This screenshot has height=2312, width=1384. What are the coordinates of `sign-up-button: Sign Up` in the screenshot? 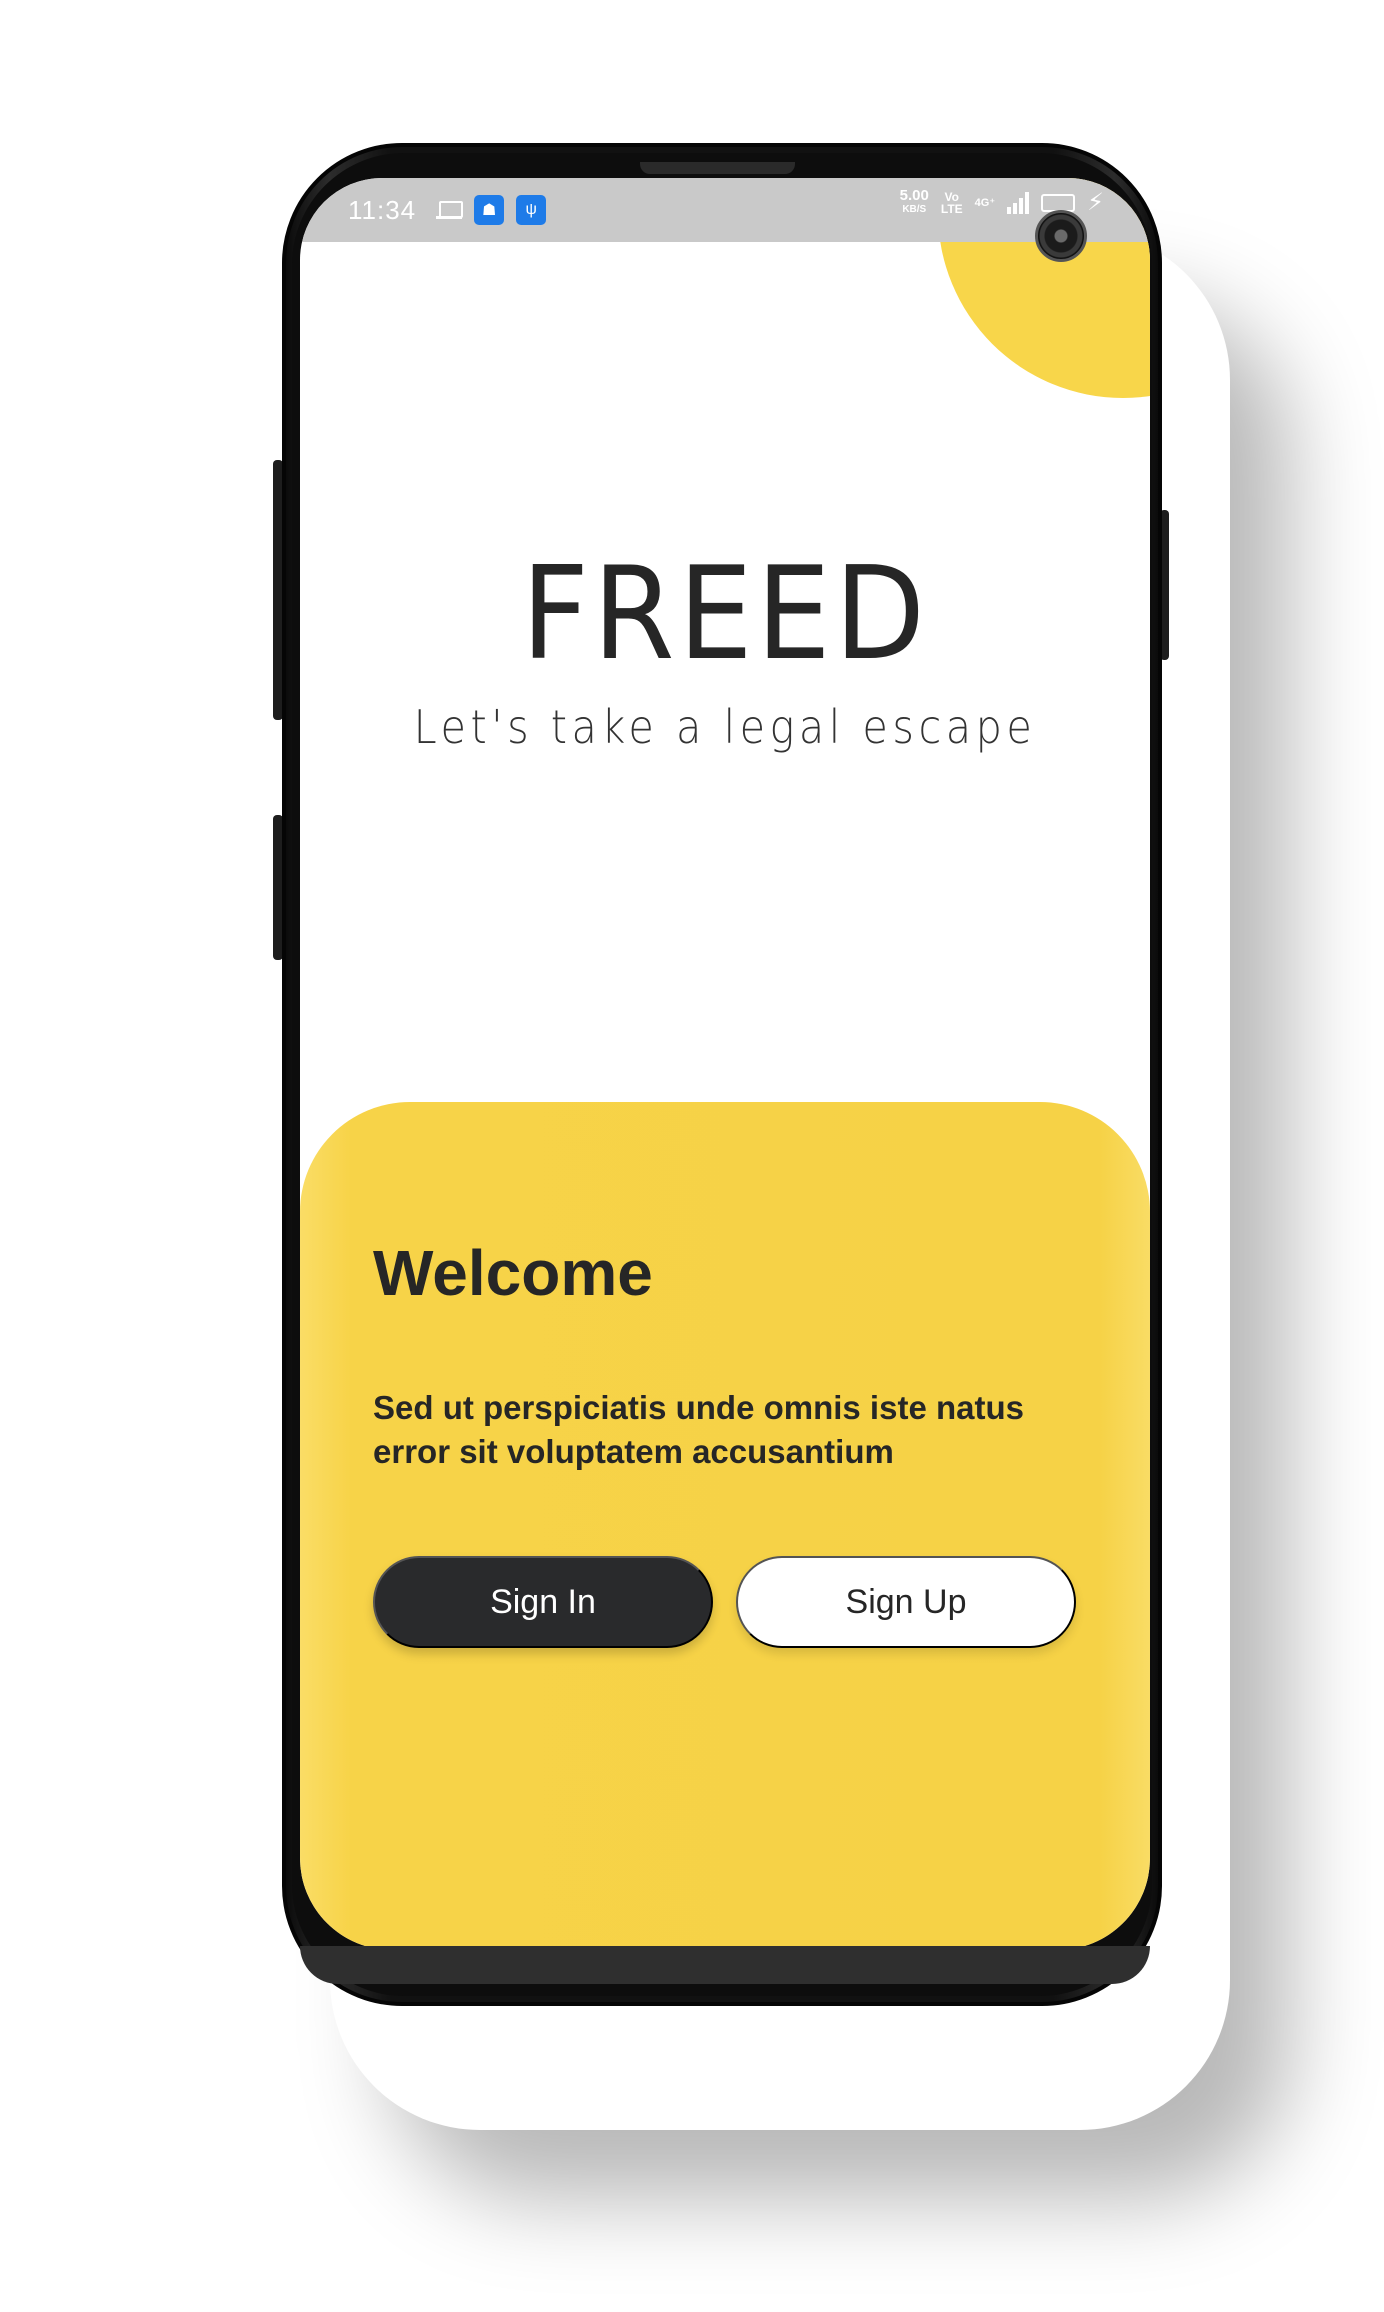 It's located at (906, 1602).